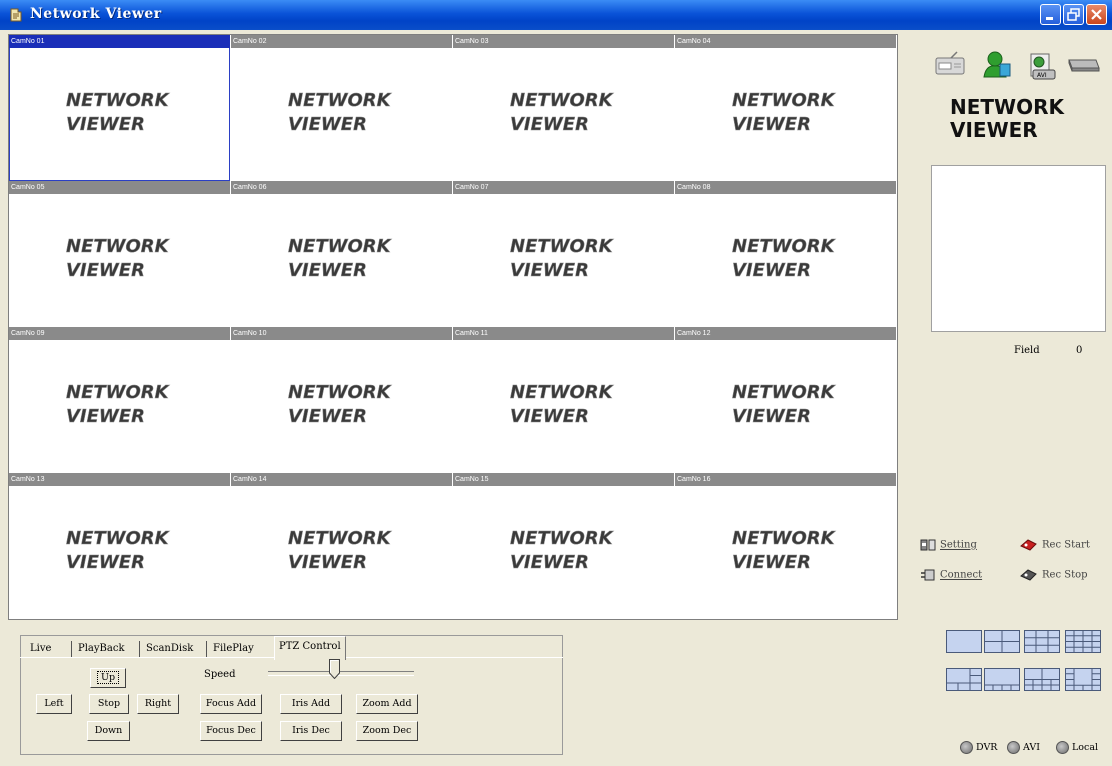 The width and height of the screenshot is (1112, 766). I want to click on tab-playback: PlayBack, so click(101, 649).